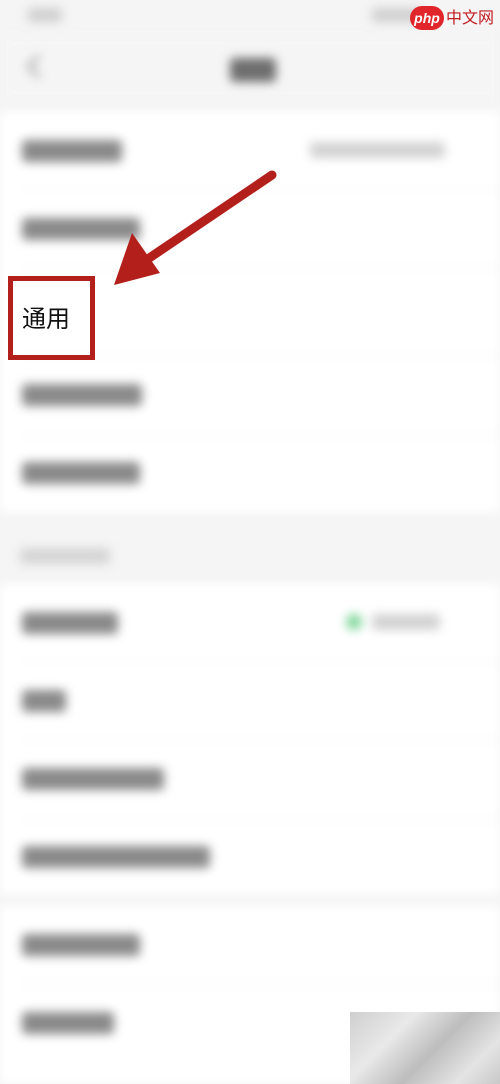 This screenshot has height=1084, width=500. What do you see at coordinates (425, 1048) in the screenshot?
I see `pixelated-corner` at bounding box center [425, 1048].